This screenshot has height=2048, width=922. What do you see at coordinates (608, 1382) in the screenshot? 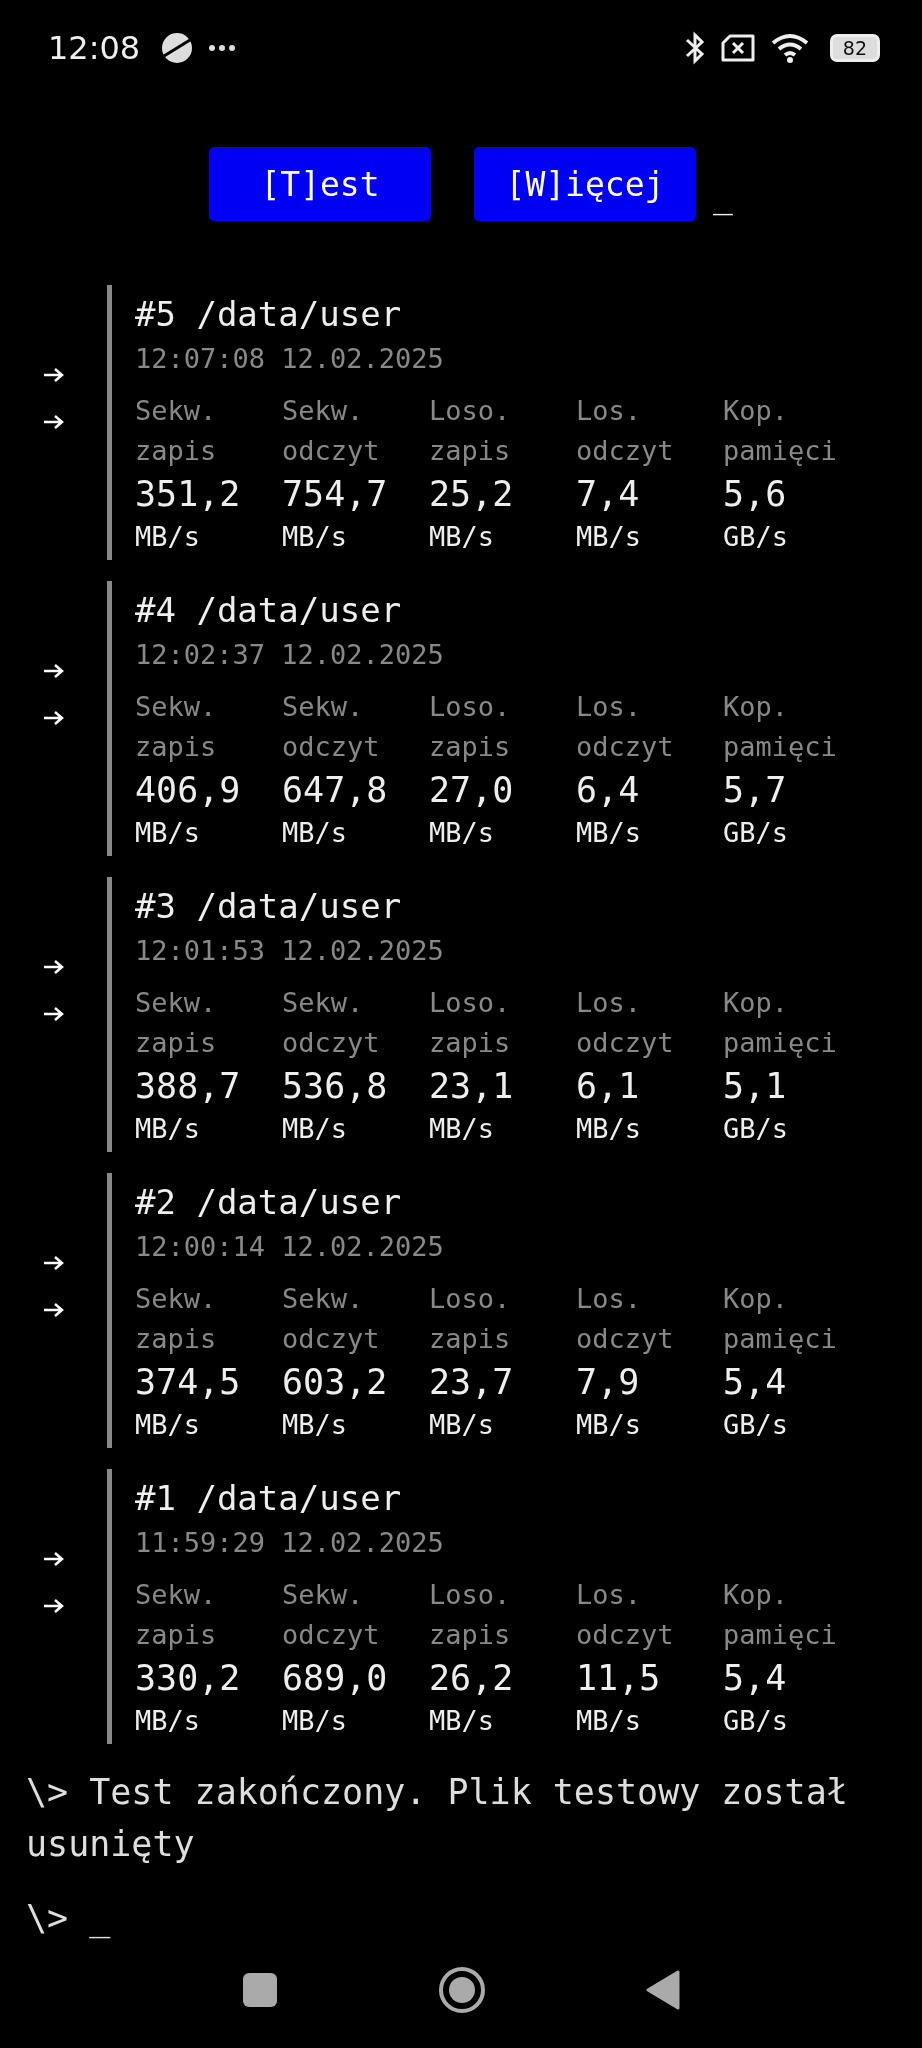
I see `metric-value: 7,9` at bounding box center [608, 1382].